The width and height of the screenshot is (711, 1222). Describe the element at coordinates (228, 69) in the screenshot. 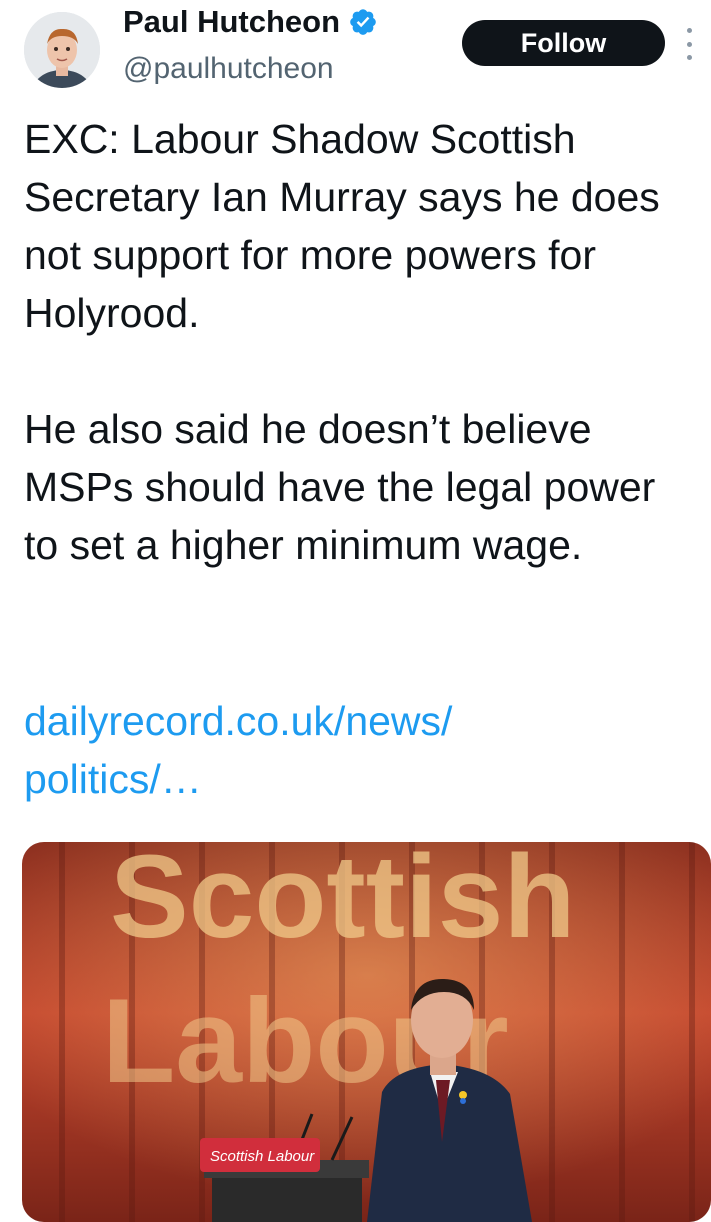

I see `author-handle: @paulhutcheon` at that location.